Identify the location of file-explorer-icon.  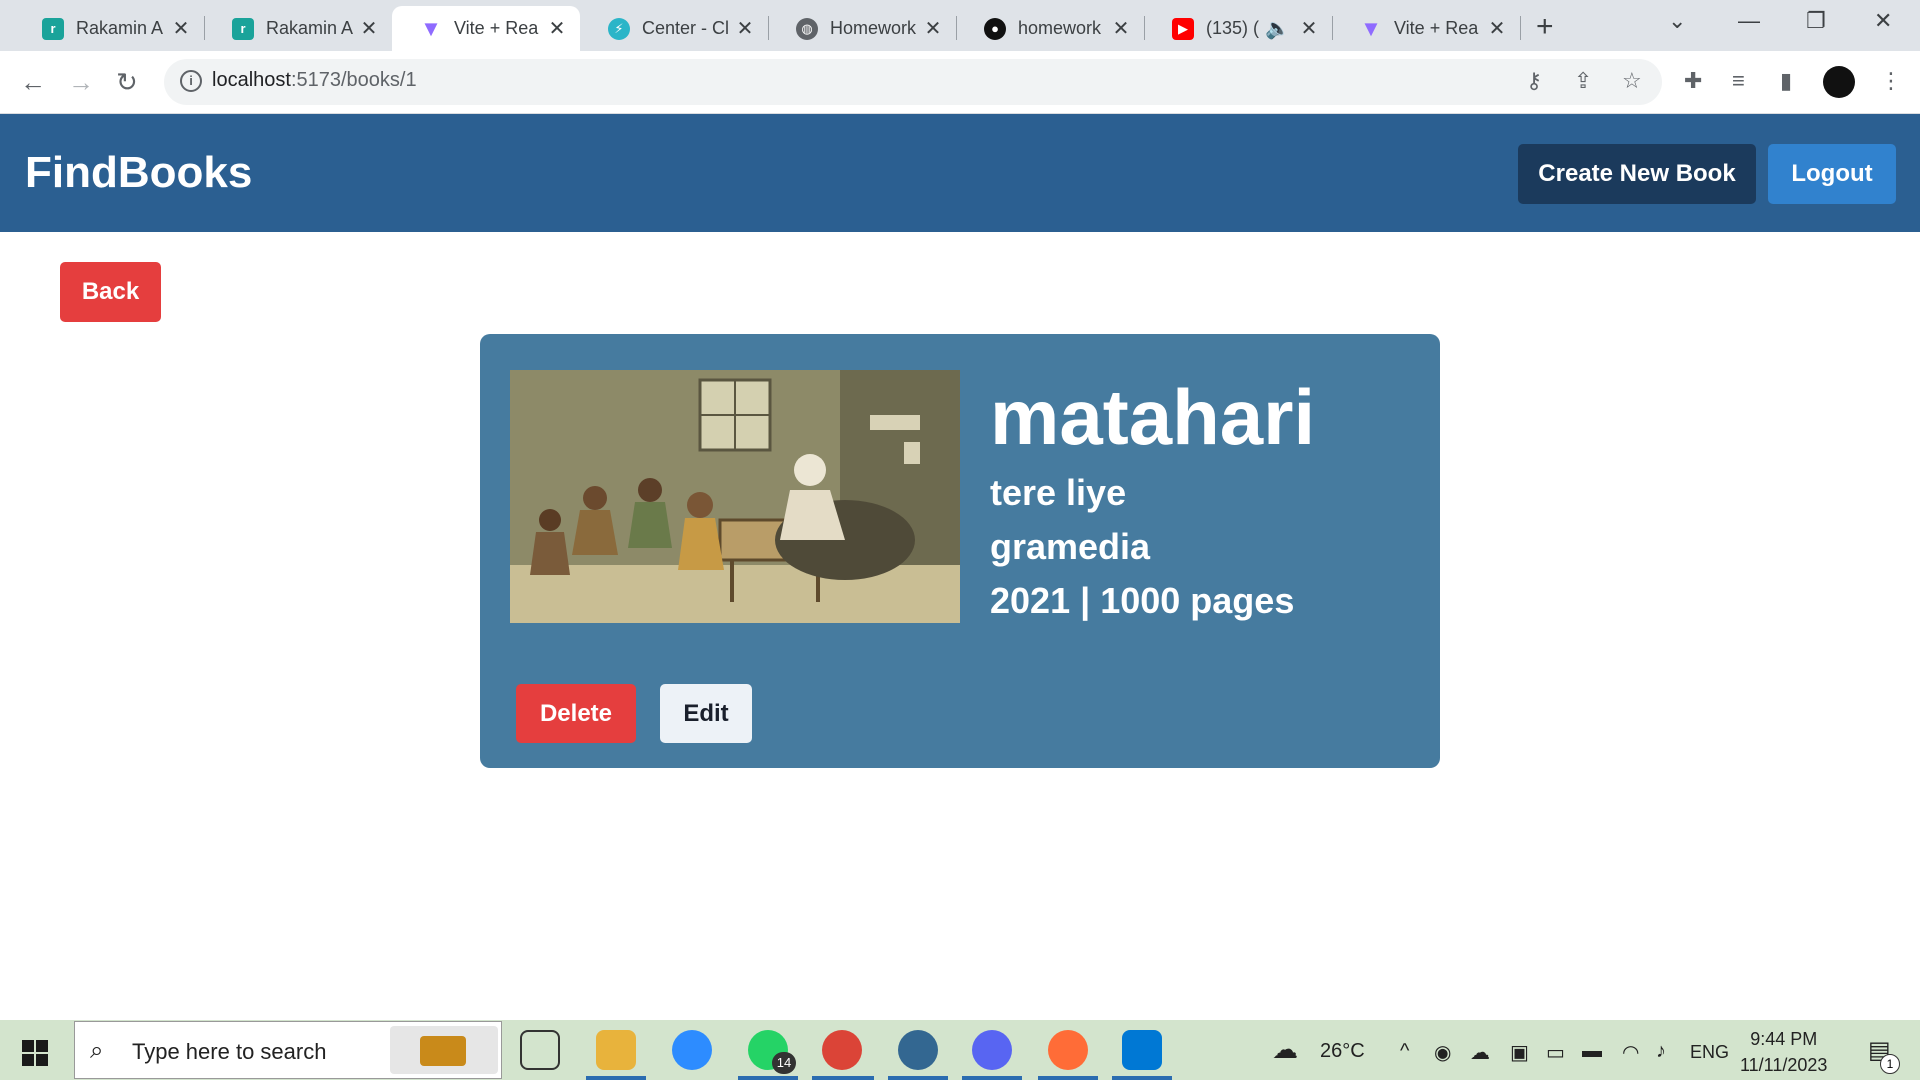
(616, 1050).